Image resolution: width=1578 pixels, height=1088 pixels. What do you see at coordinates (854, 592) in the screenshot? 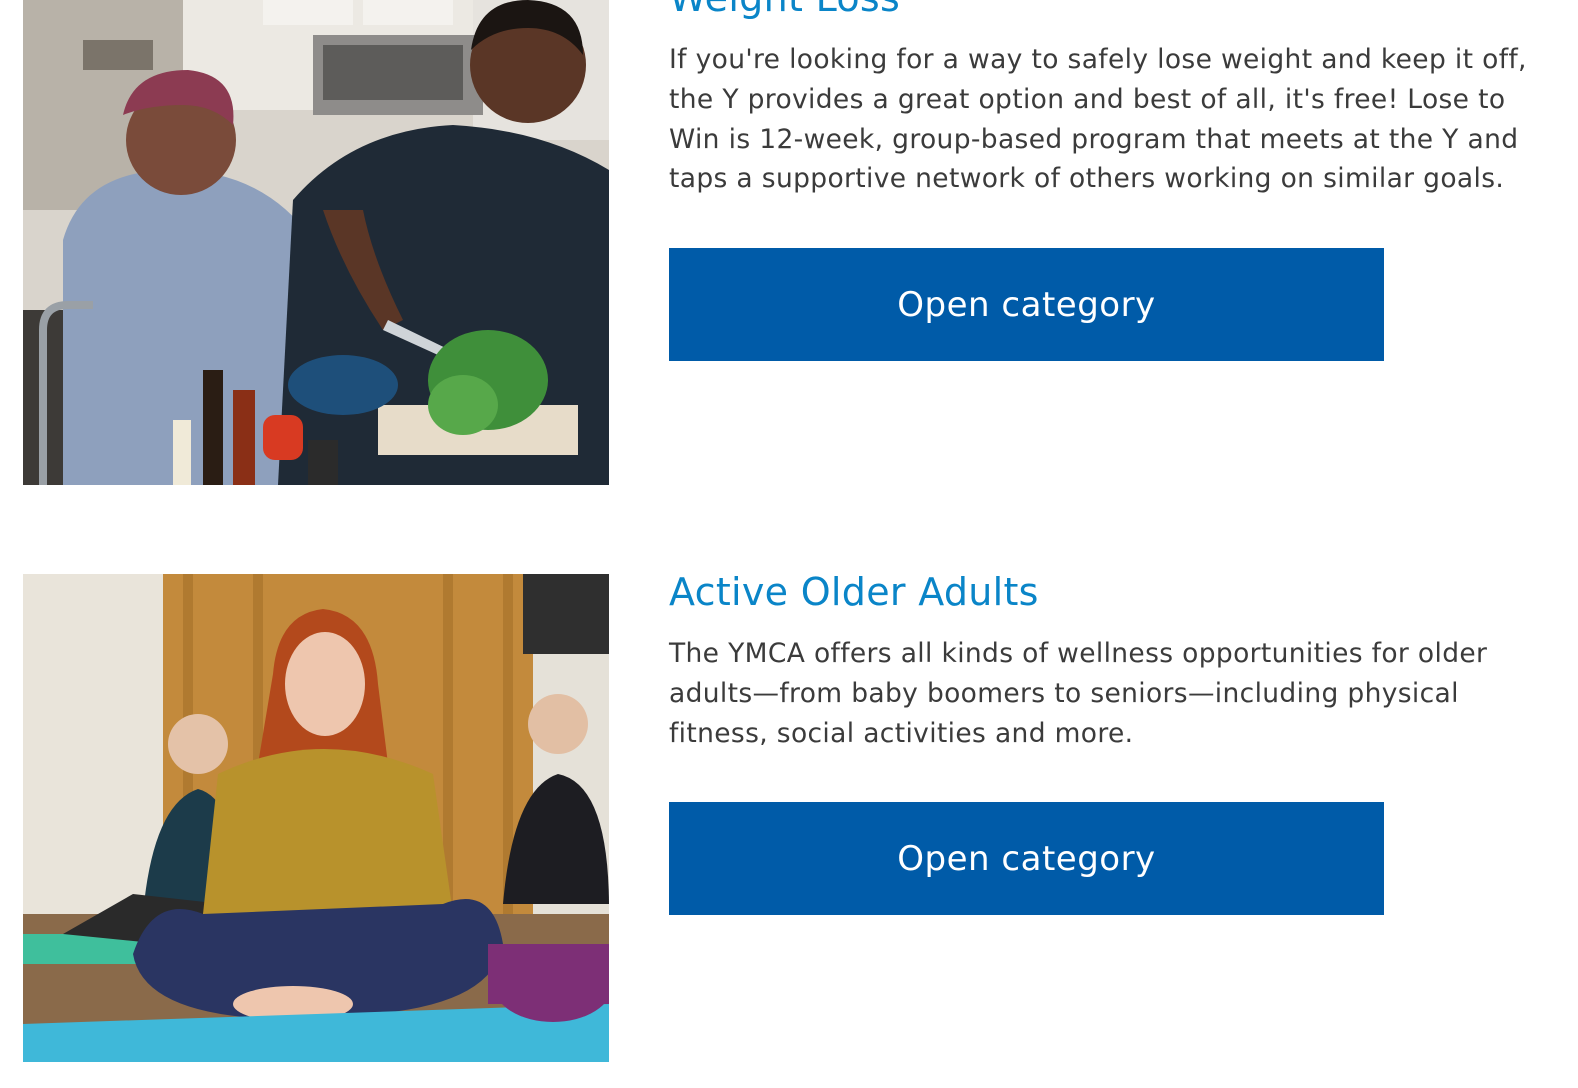
I see `category-title: Active Older Adults` at bounding box center [854, 592].